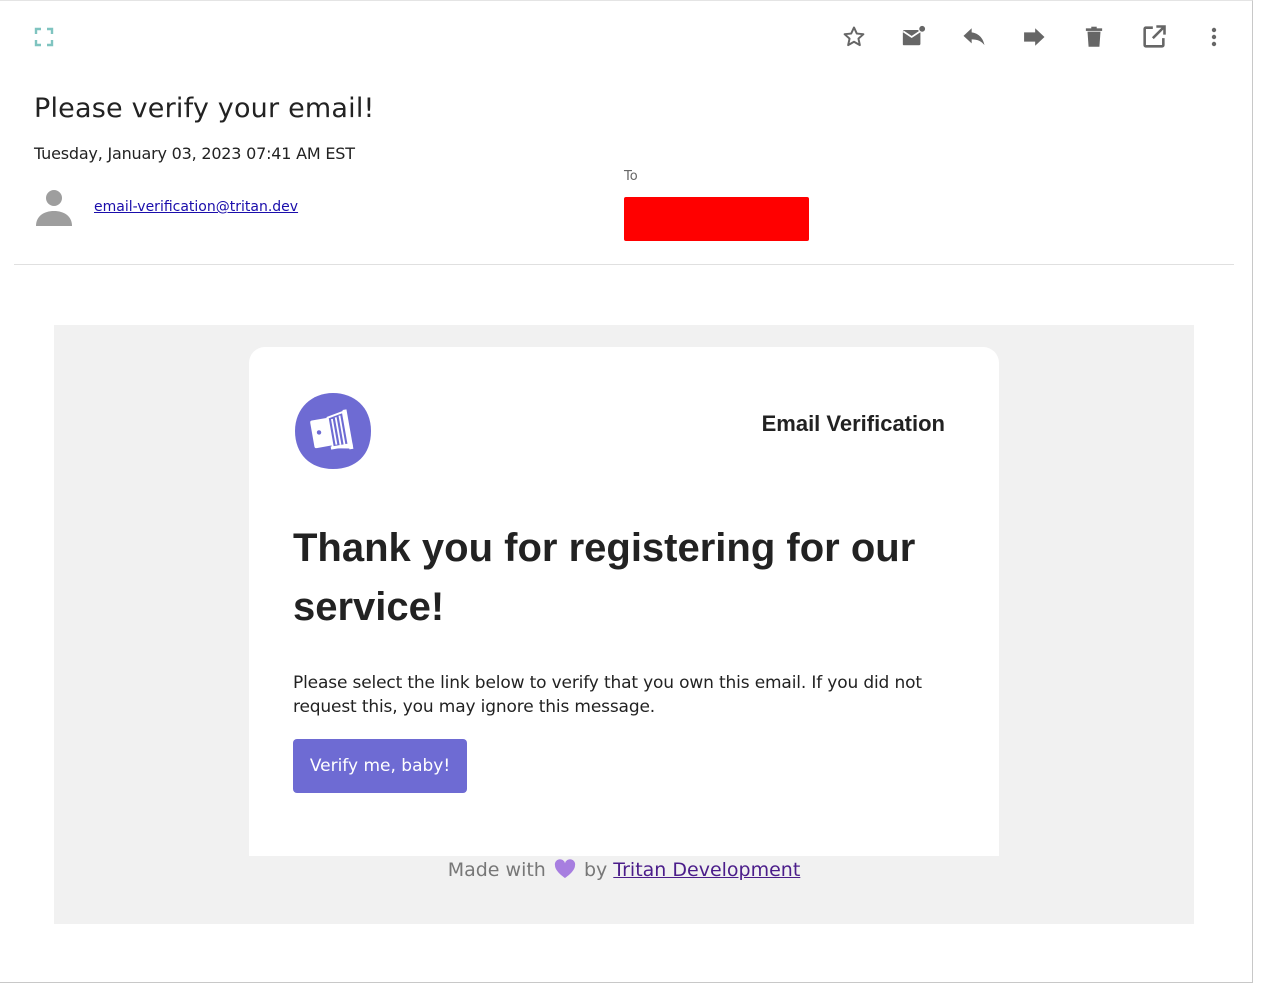  What do you see at coordinates (194, 153) in the screenshot?
I see `email-date: Tuesday, January 03, 2023 07:41 AM EST` at bounding box center [194, 153].